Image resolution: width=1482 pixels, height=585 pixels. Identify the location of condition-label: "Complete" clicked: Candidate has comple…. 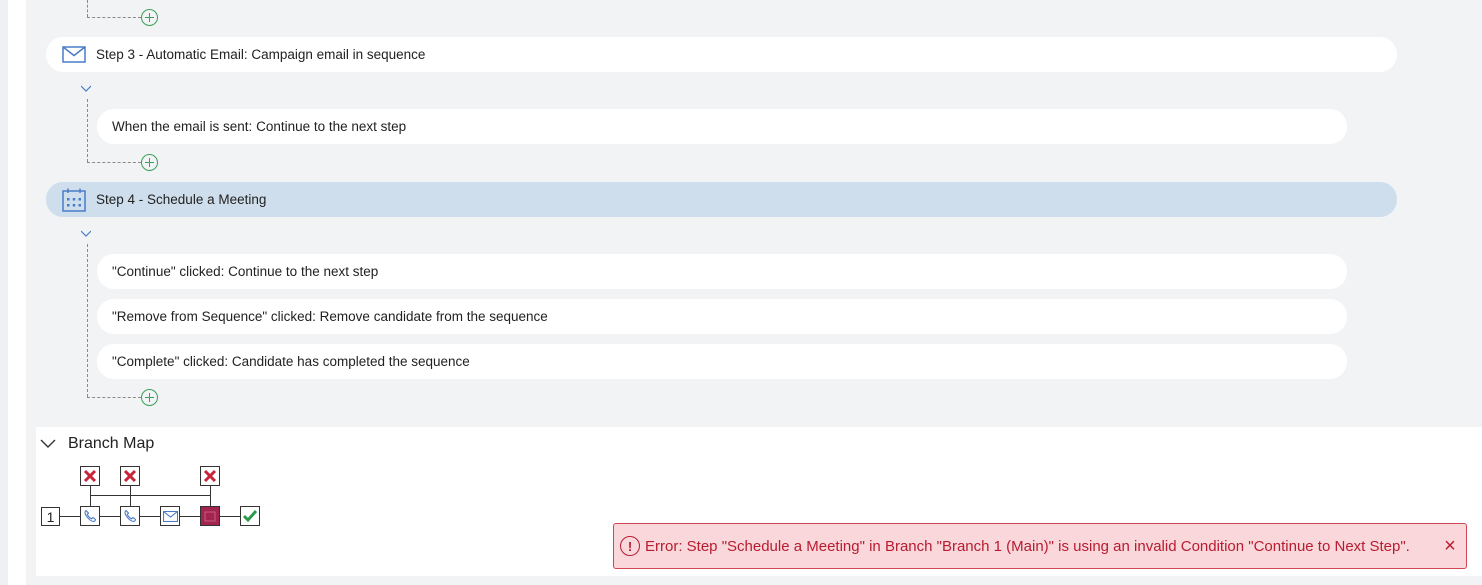
(291, 361).